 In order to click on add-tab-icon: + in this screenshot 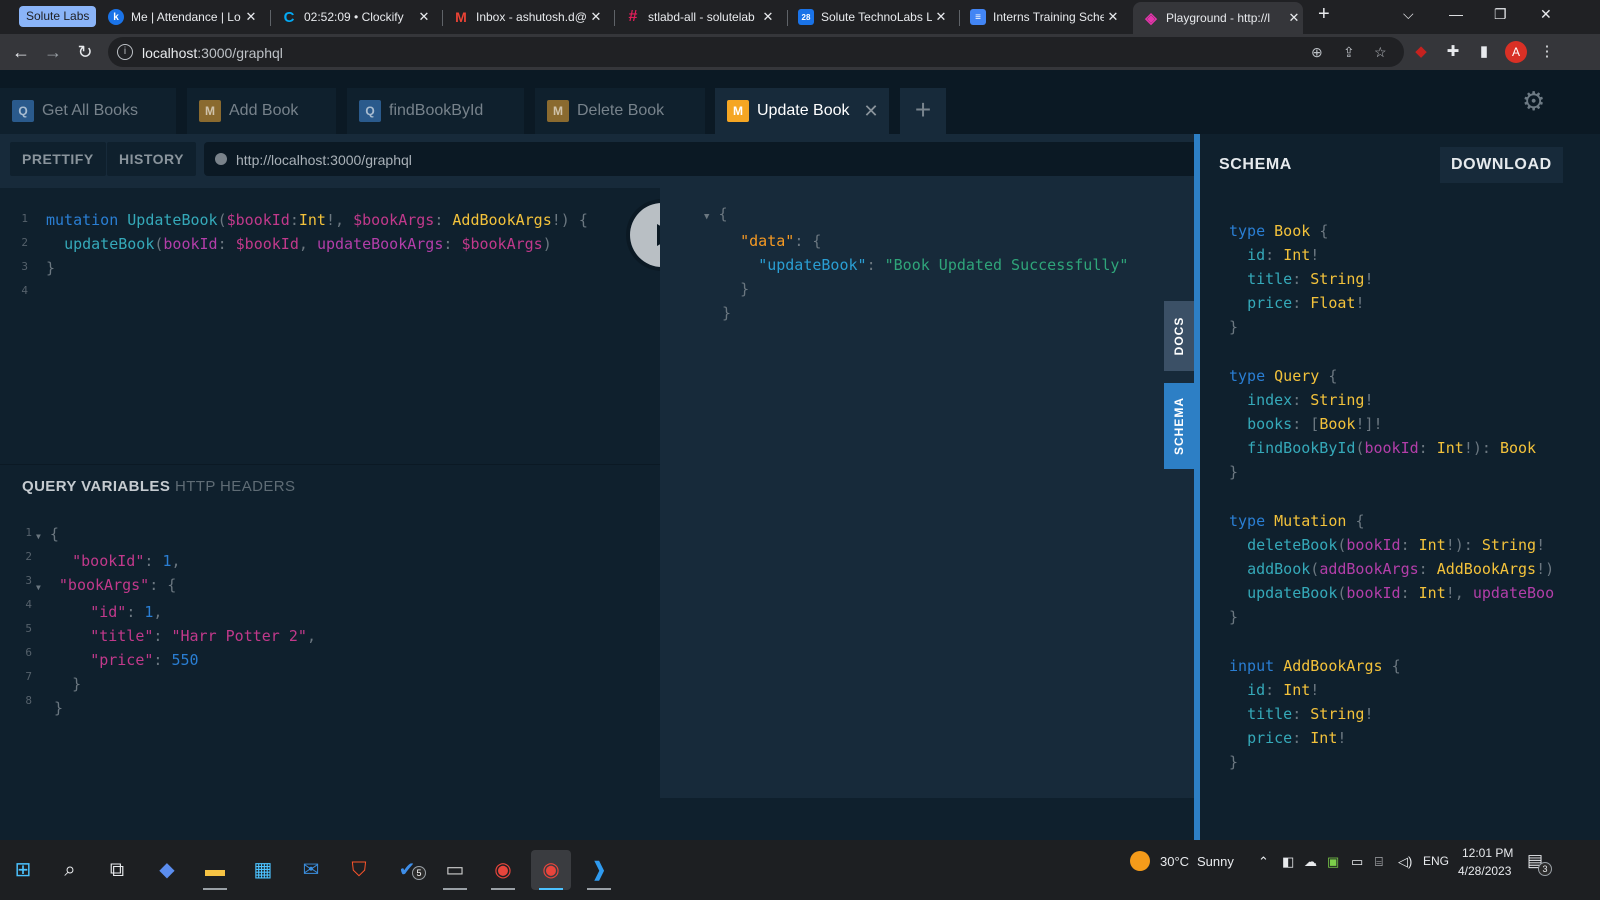, I will do `click(923, 111)`.